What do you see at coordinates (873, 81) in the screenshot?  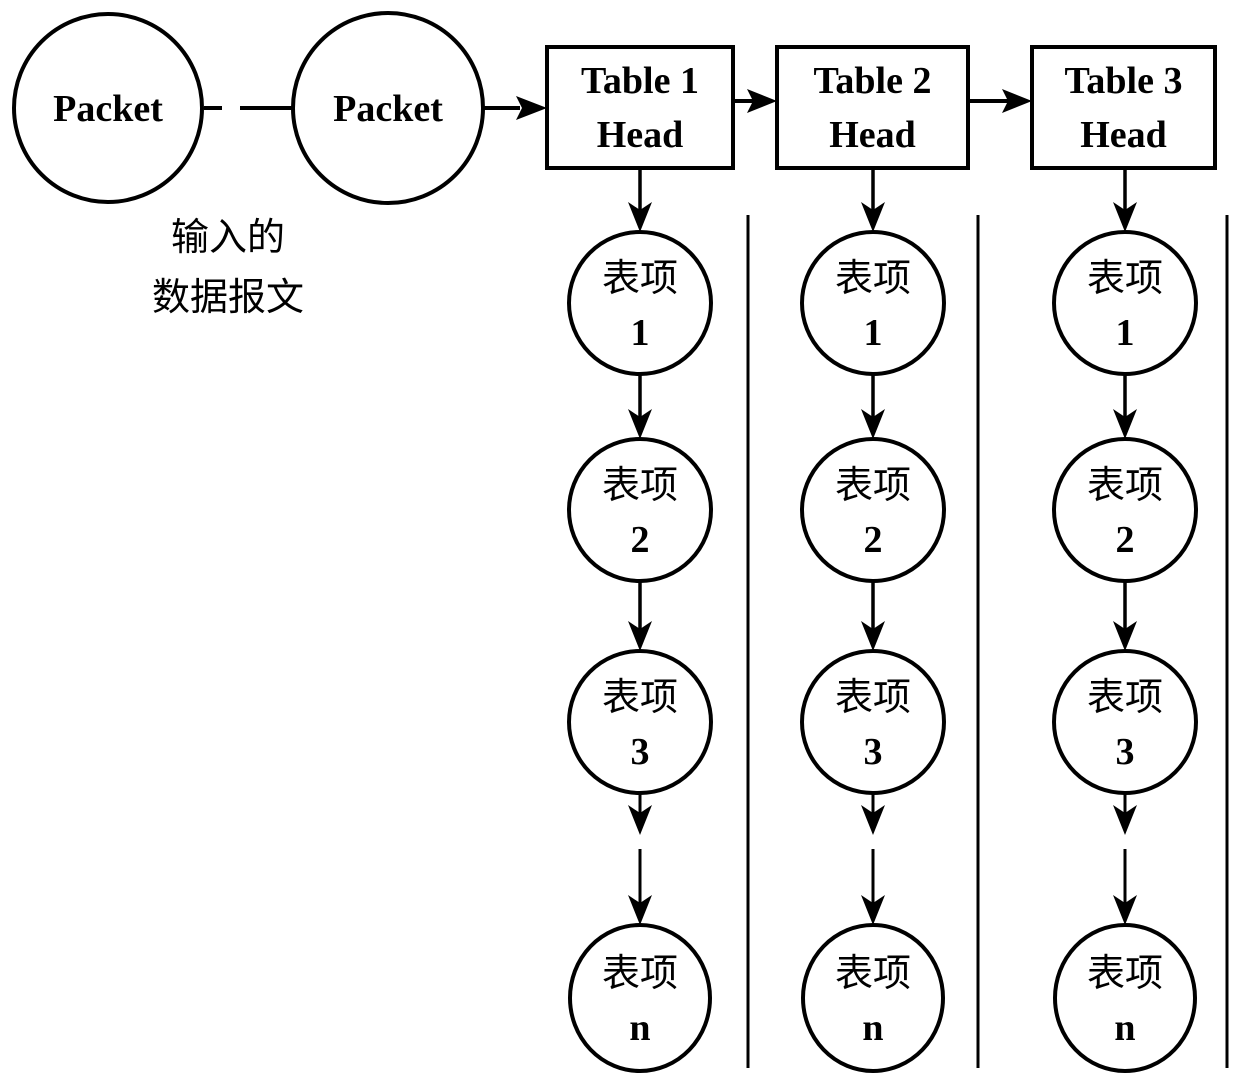 I see `table-head-title: Table 2` at bounding box center [873, 81].